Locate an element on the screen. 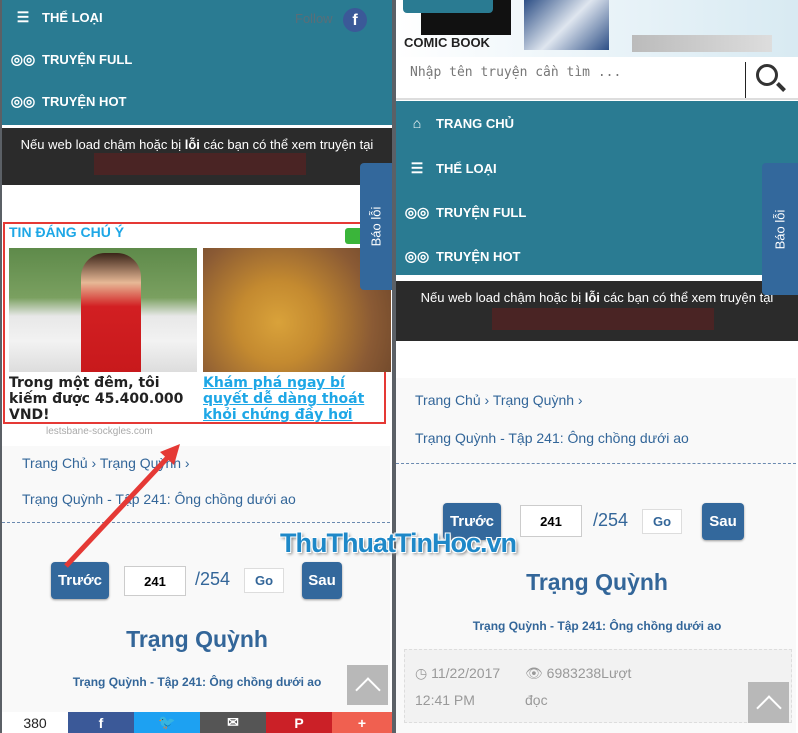 The height and width of the screenshot is (733, 798). watermark: ThuThuatTinHoc.vn is located at coordinates (398, 543).